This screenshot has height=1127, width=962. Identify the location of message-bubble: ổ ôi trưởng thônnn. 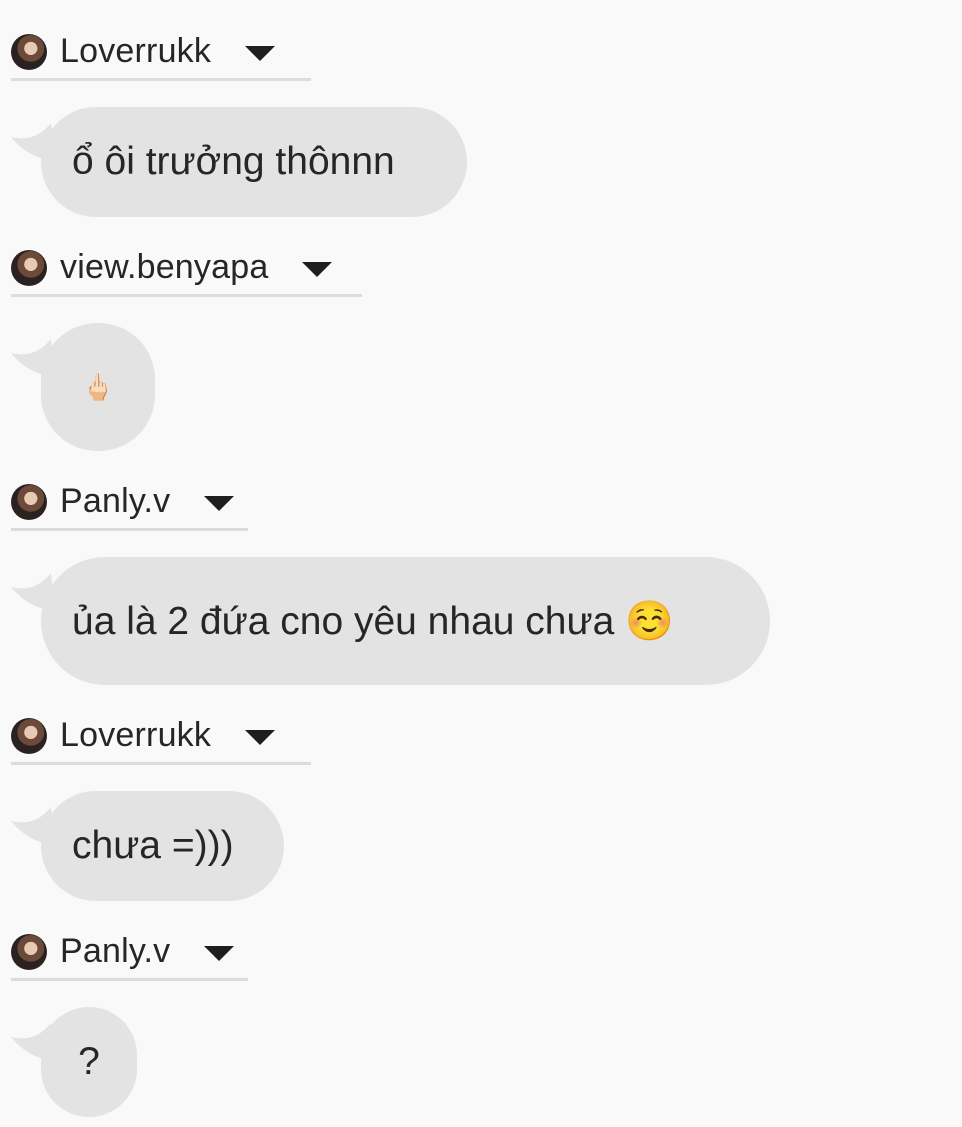
(254, 162).